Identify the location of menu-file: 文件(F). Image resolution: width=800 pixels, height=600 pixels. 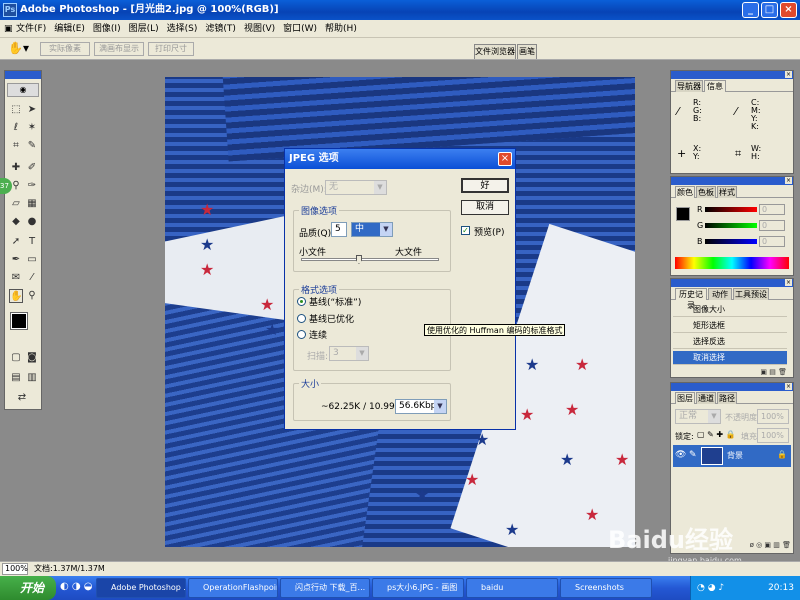
(31, 29).